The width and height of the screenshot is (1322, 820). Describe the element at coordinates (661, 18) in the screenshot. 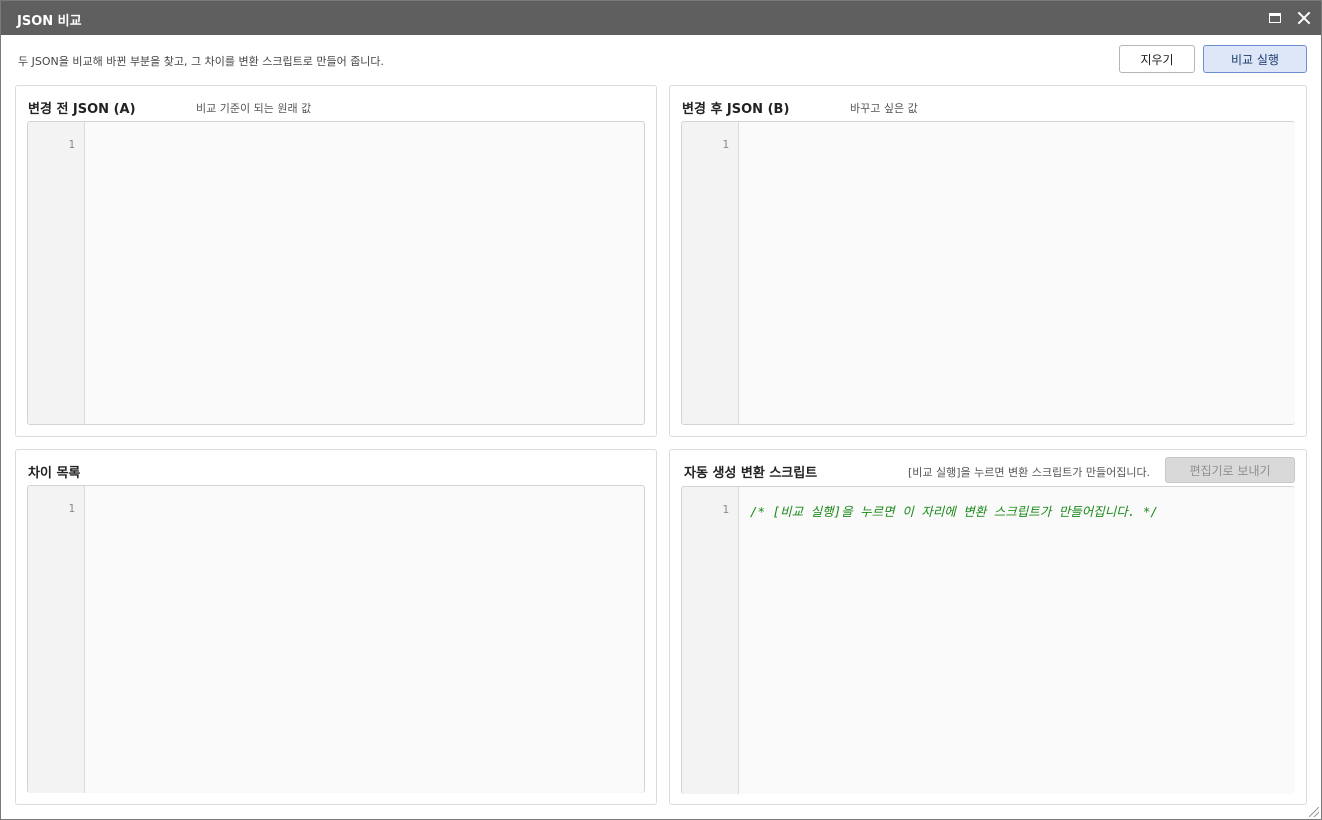

I see `title-bar: JSON 비교` at that location.